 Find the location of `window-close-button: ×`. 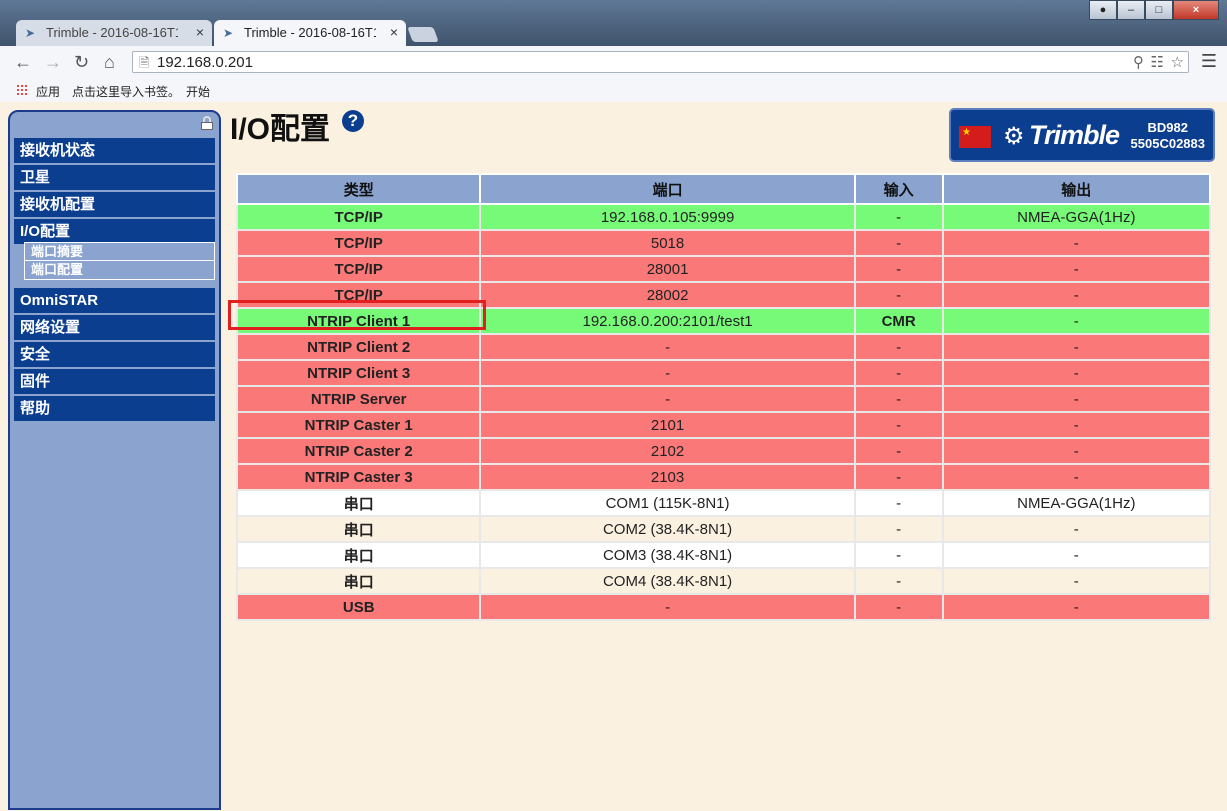

window-close-button: × is located at coordinates (1196, 10).